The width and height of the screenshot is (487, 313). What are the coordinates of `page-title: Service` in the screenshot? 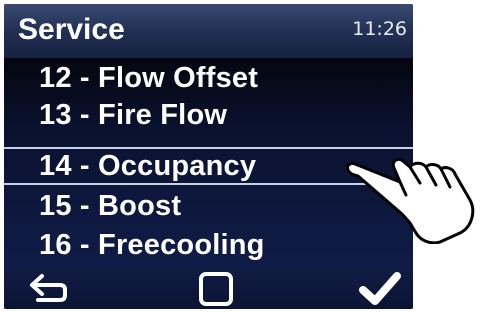 It's located at (71, 29).